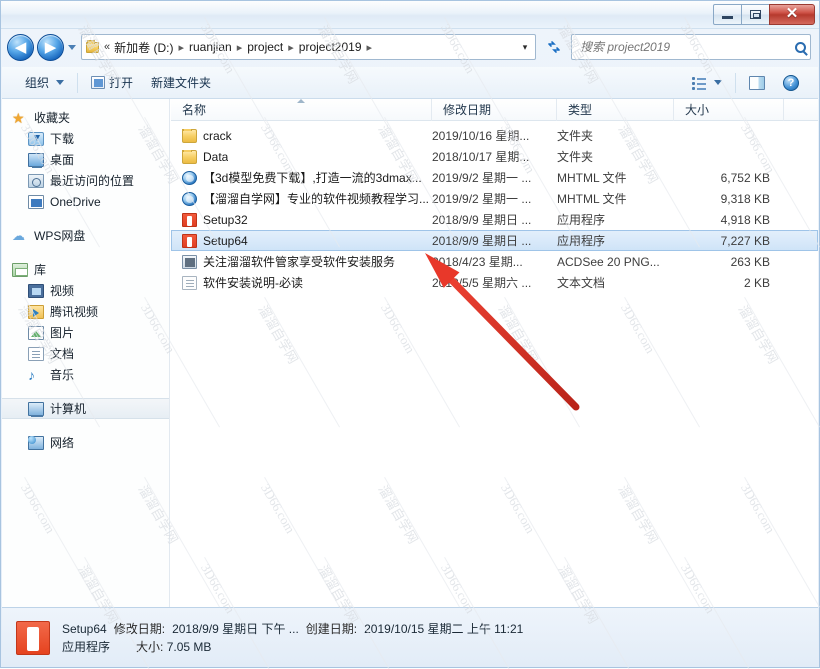 The width and height of the screenshot is (820, 669). I want to click on sidebar-item-documents: 文档, so click(85, 353).